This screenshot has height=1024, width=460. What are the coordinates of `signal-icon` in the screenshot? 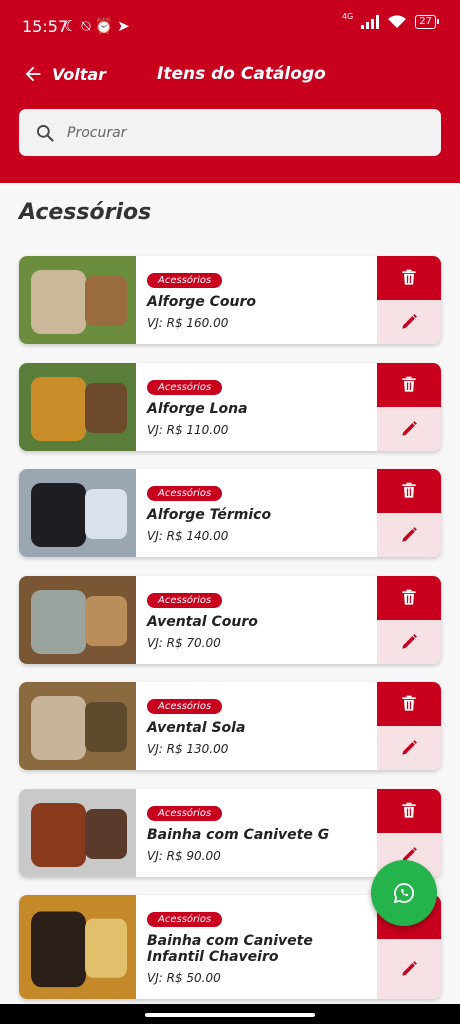 It's located at (370, 22).